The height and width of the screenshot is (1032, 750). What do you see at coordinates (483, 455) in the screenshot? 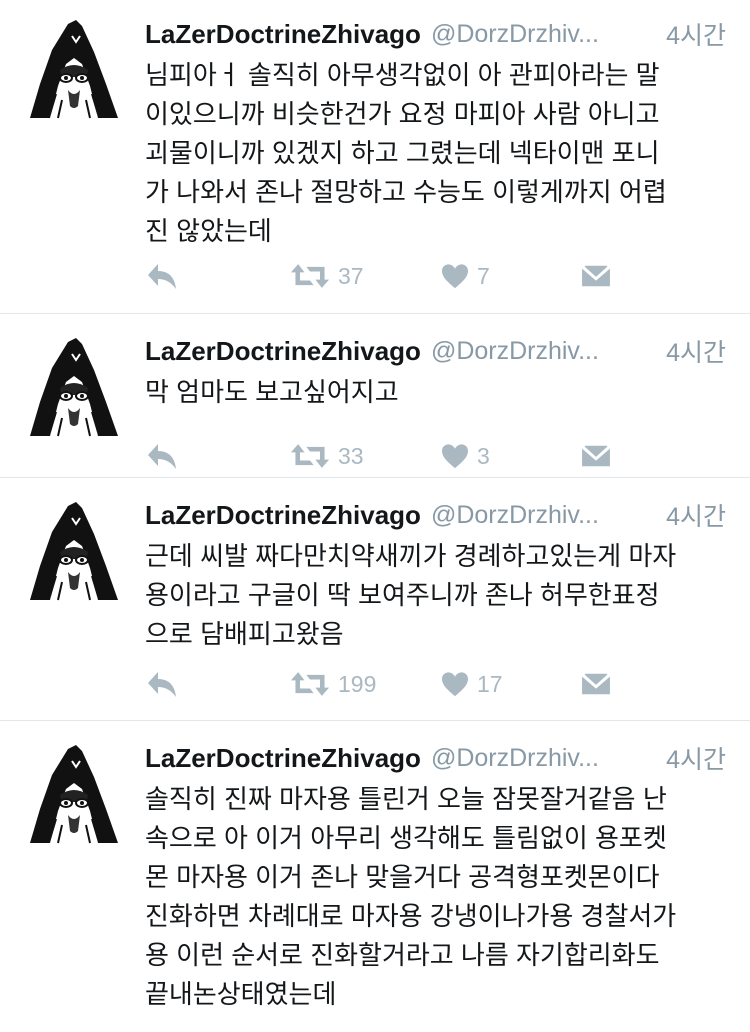
I see `like-count: 3` at bounding box center [483, 455].